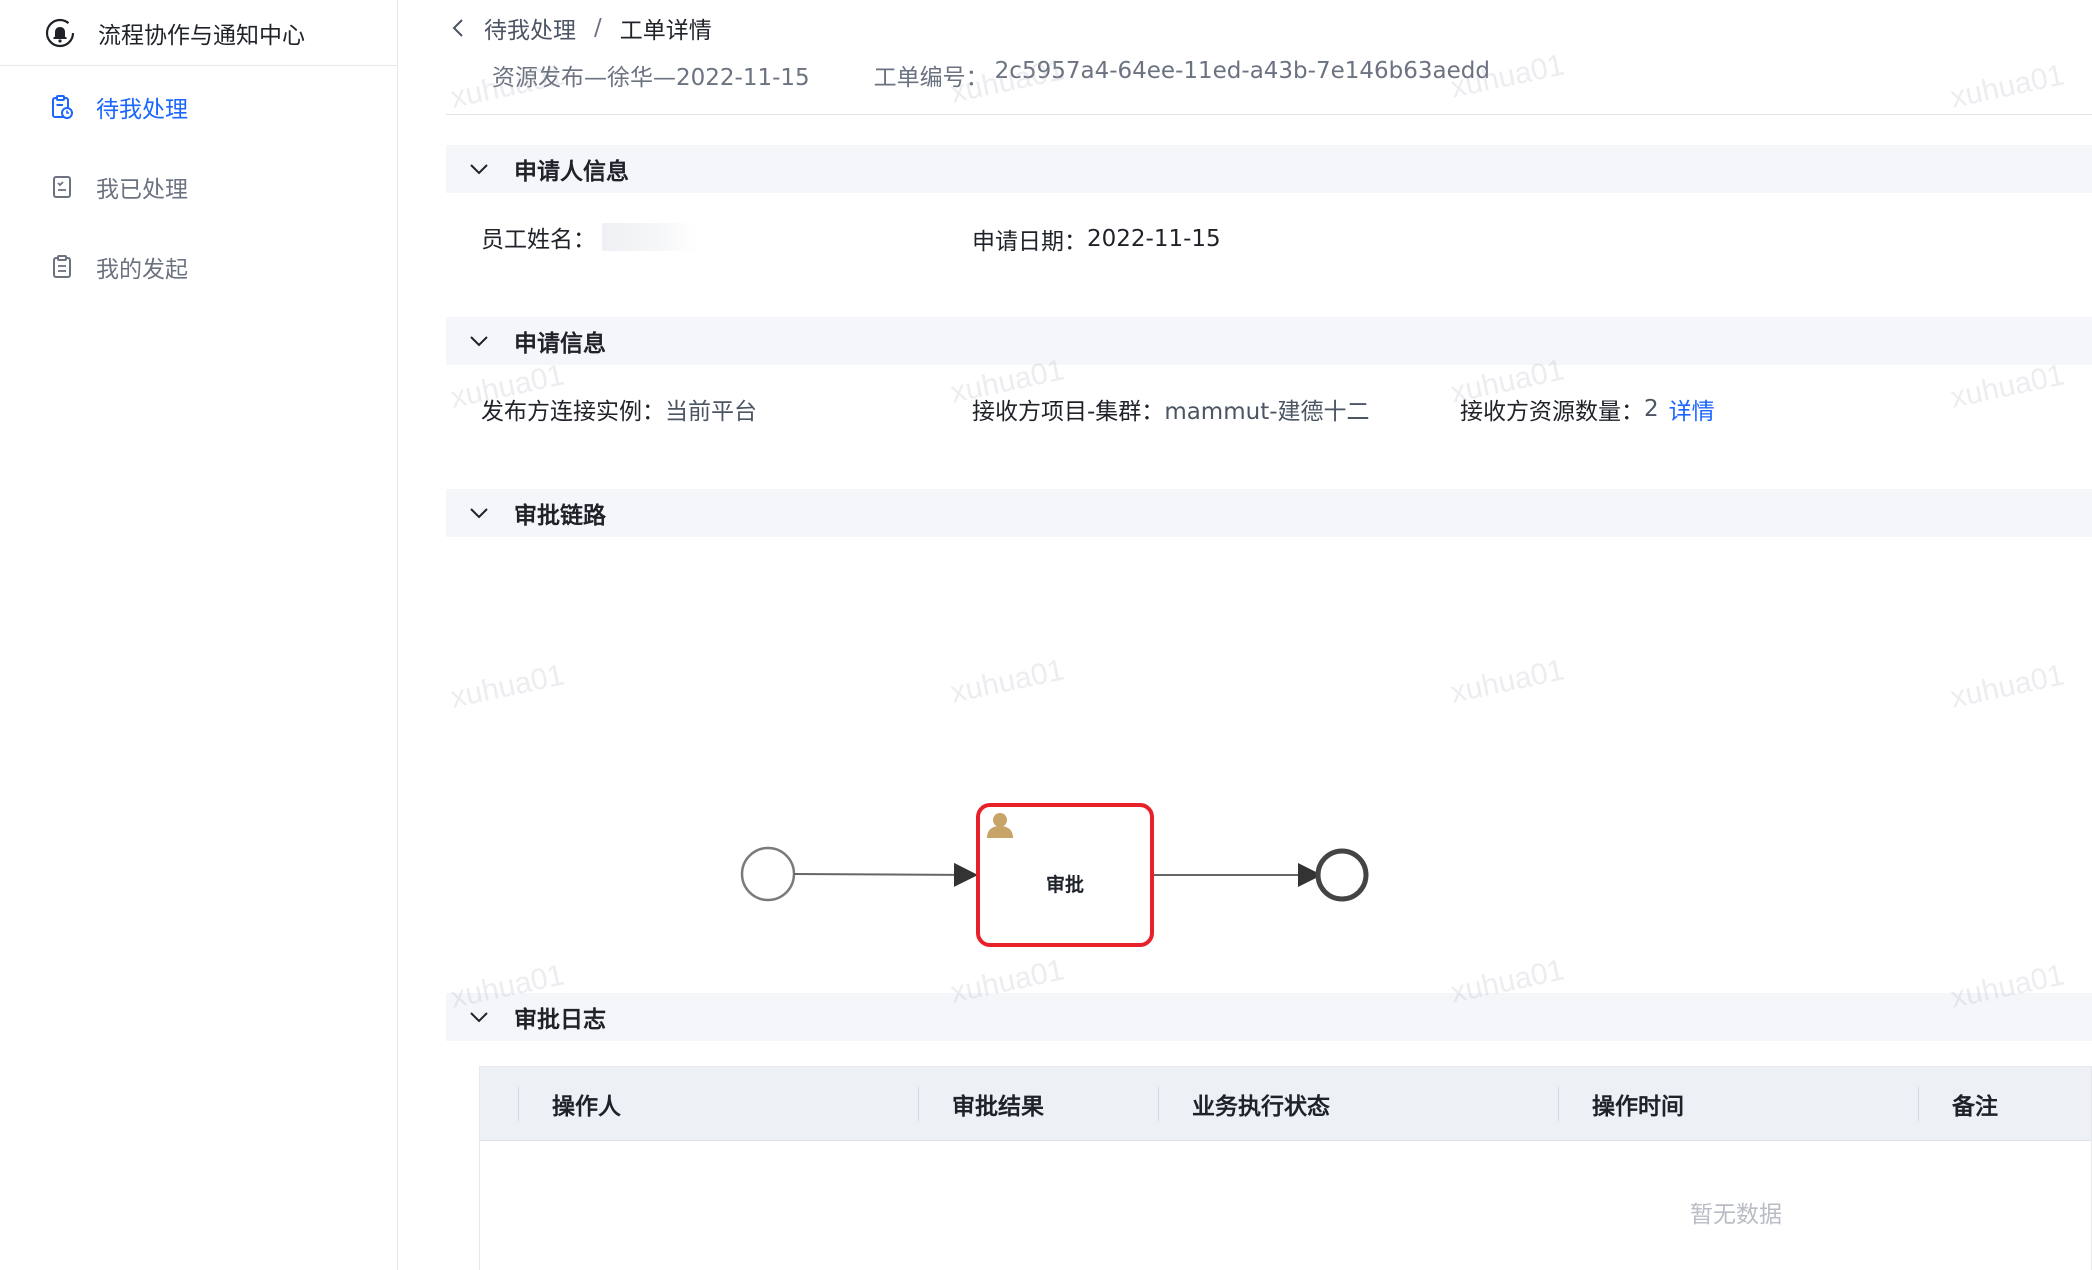 This screenshot has width=2092, height=1270. I want to click on section-title: 申请人信息, so click(571, 172).